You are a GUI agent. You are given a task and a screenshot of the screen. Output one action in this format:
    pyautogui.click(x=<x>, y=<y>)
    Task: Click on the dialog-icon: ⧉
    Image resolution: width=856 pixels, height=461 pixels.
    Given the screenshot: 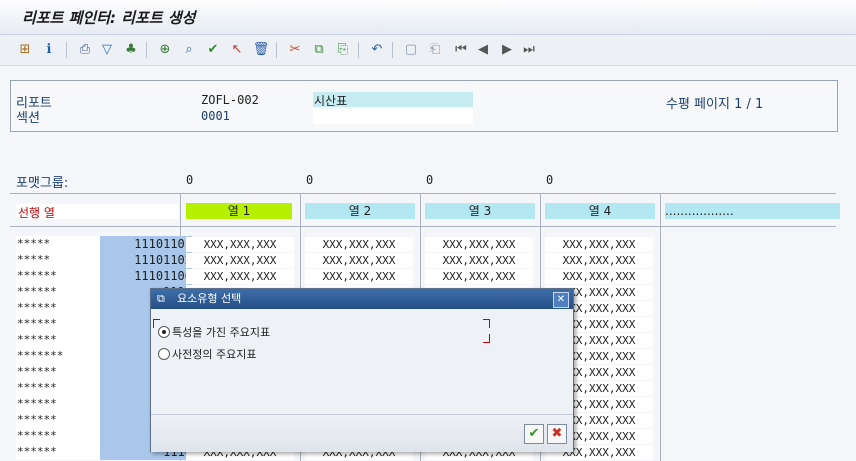 What is the action you would take?
    pyautogui.click(x=161, y=298)
    